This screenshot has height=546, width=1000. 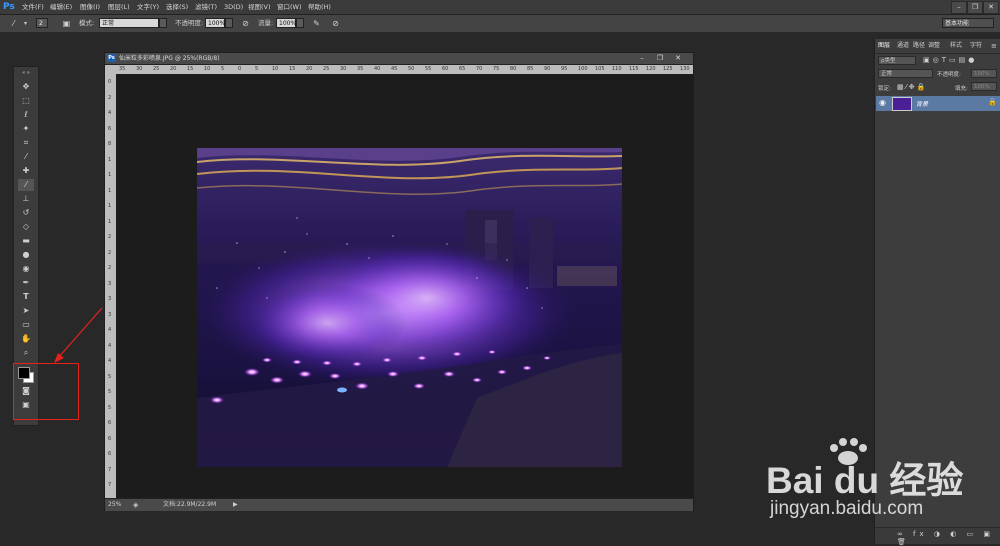 What do you see at coordinates (26, 213) in the screenshot?
I see `history-brush-icon: ↺` at bounding box center [26, 213].